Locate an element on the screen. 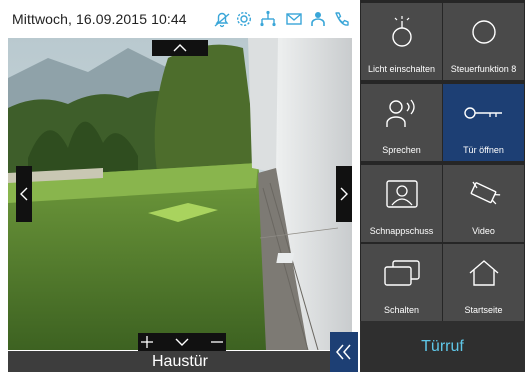 The image size is (525, 372). collapse-panel-button is located at coordinates (344, 352).